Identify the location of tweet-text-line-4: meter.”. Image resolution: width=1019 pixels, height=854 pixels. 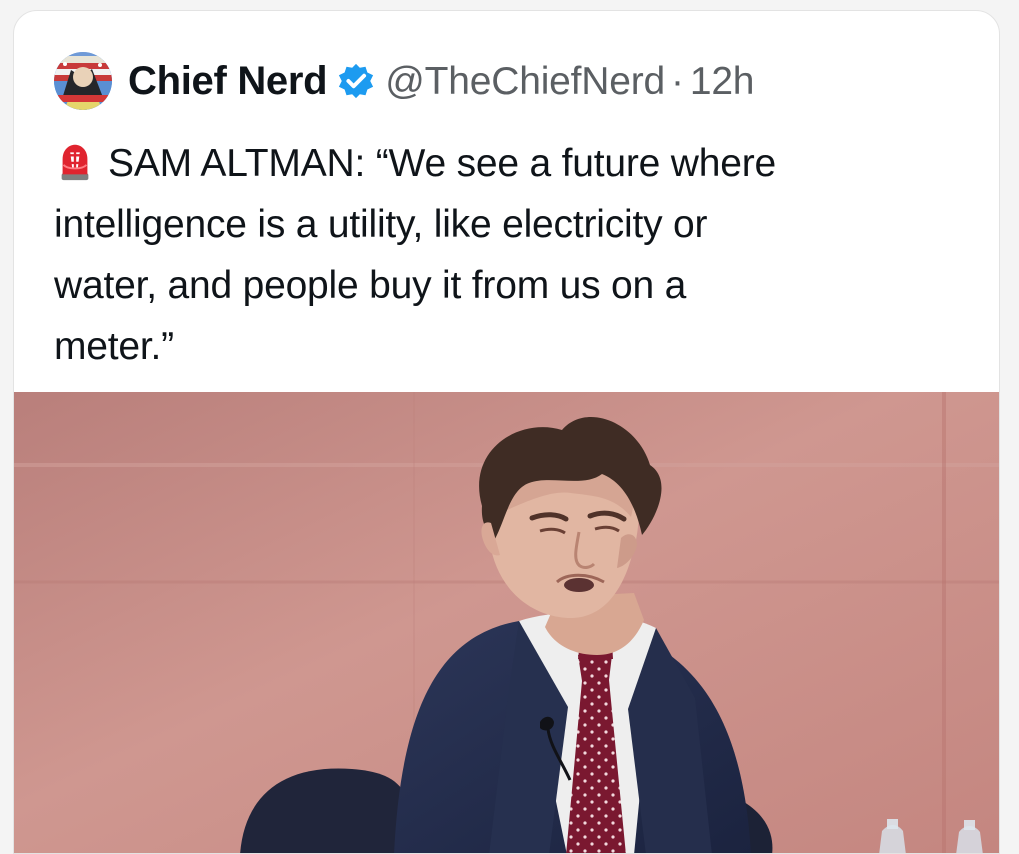
(114, 346).